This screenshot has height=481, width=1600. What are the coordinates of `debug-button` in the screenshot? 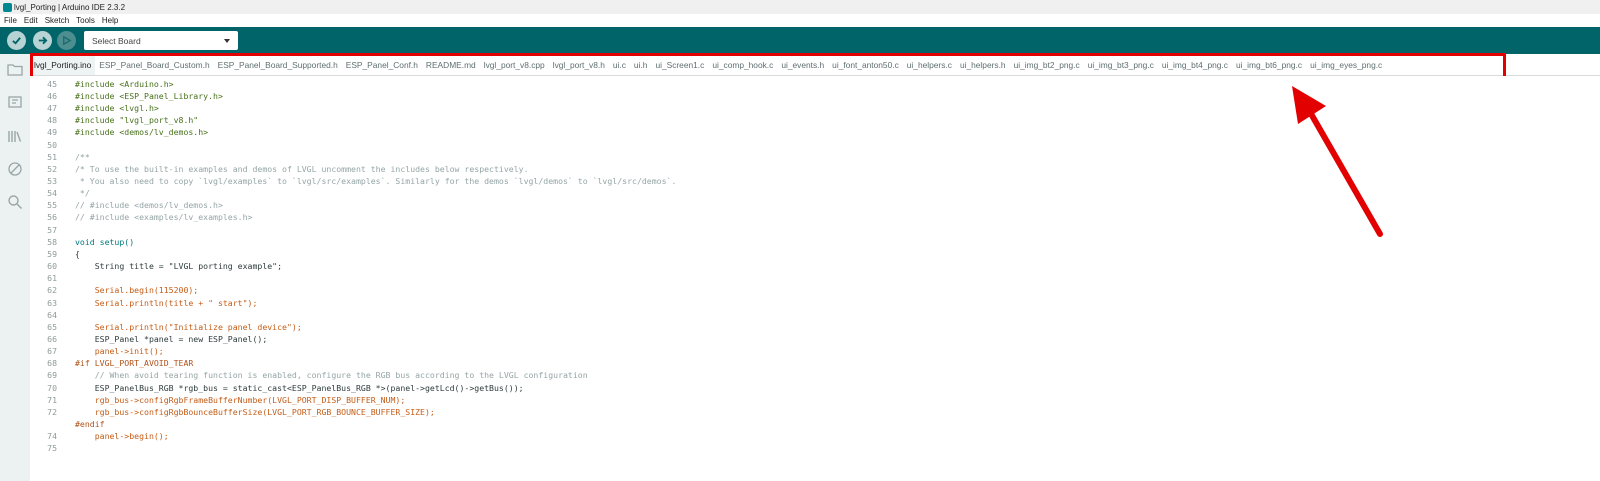 It's located at (66, 40).